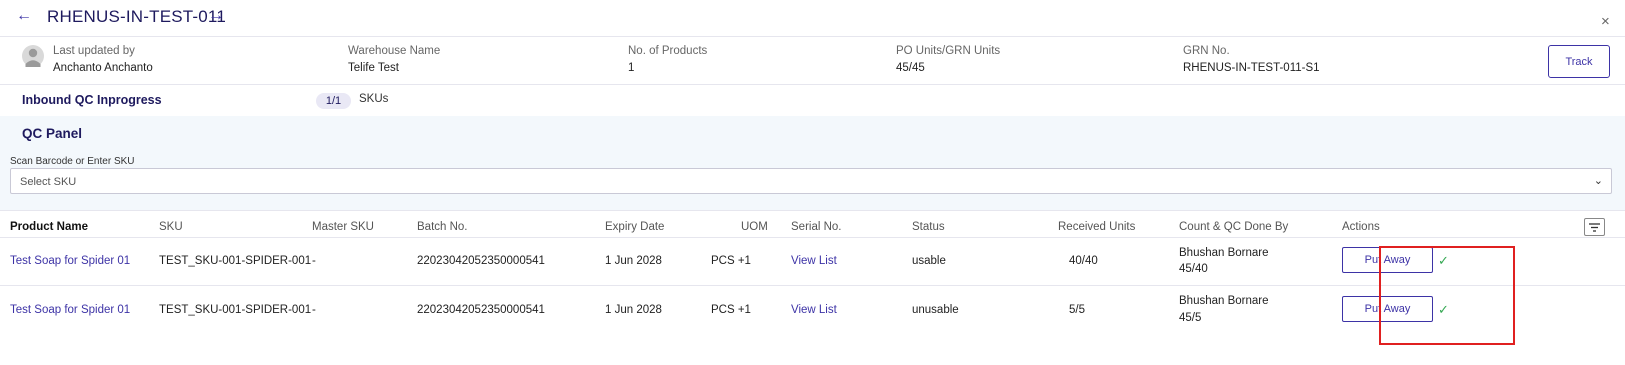  Describe the element at coordinates (812, 18) in the screenshot. I see `header-bar: ← RHENUS-IN-TEST-011 → ×` at that location.